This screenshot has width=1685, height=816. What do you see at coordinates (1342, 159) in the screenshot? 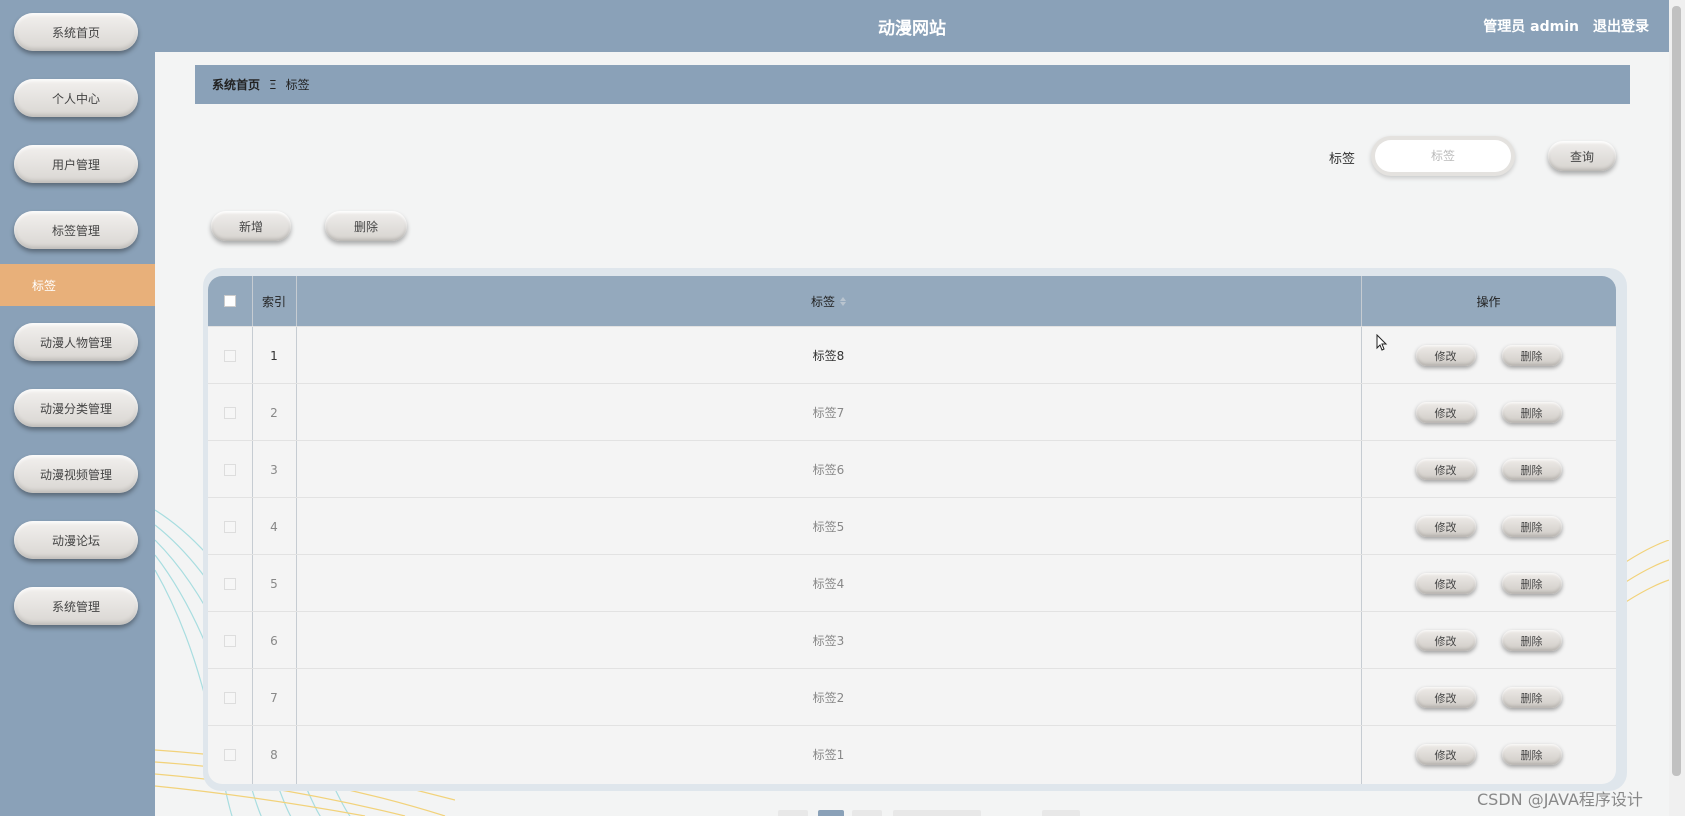
I see `search-label: 标签` at bounding box center [1342, 159].